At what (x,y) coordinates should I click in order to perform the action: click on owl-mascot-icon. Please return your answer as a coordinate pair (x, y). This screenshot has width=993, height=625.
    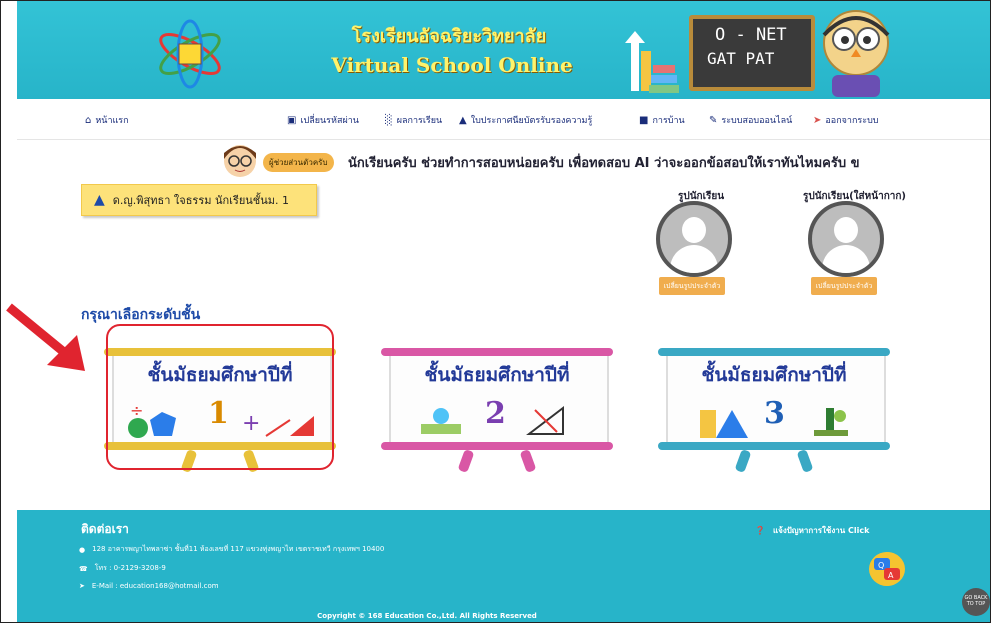
    Looking at the image, I should click on (856, 53).